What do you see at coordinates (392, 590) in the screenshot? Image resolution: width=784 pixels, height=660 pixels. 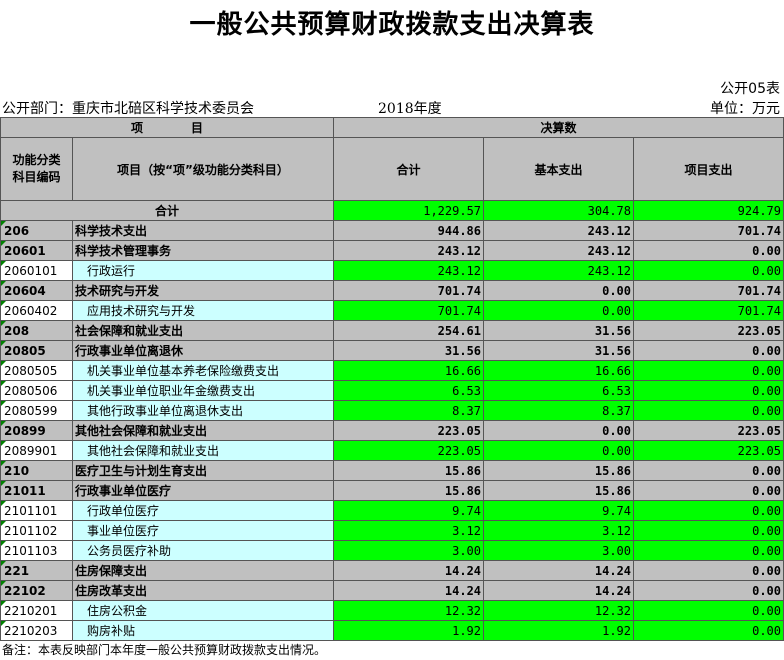 I see `table-row: 22102 住房改革支出 14.24 14.24 0.00` at bounding box center [392, 590].